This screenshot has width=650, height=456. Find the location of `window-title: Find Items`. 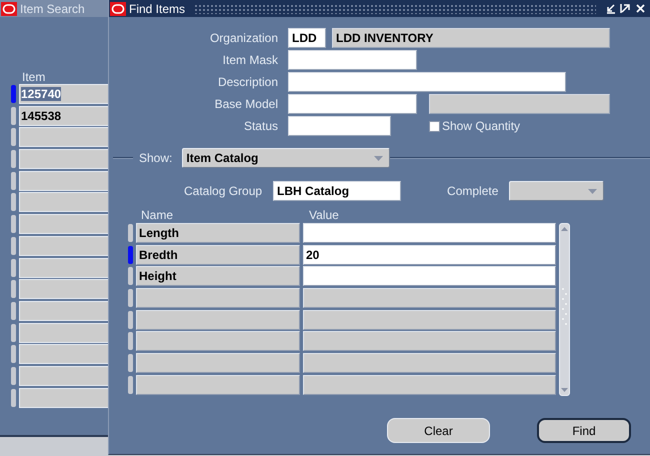

window-title: Find Items is located at coordinates (157, 9).